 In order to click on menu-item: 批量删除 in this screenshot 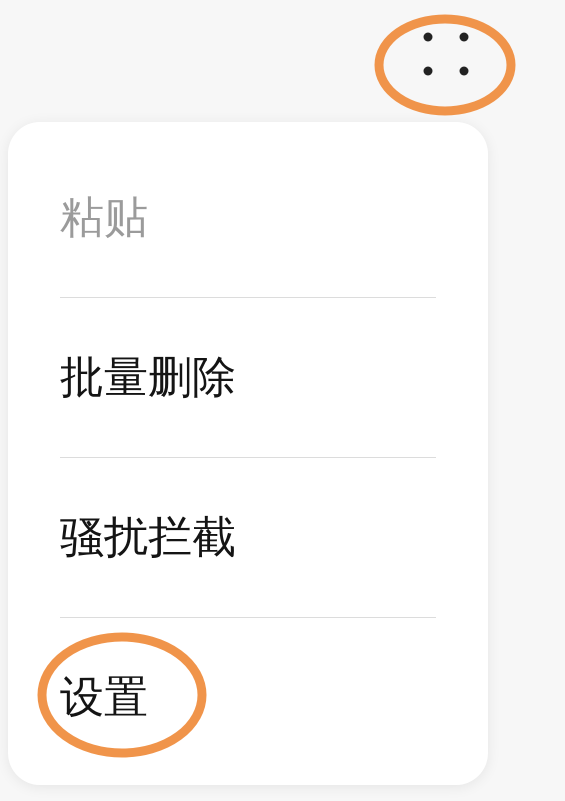, I will do `click(148, 377)`.